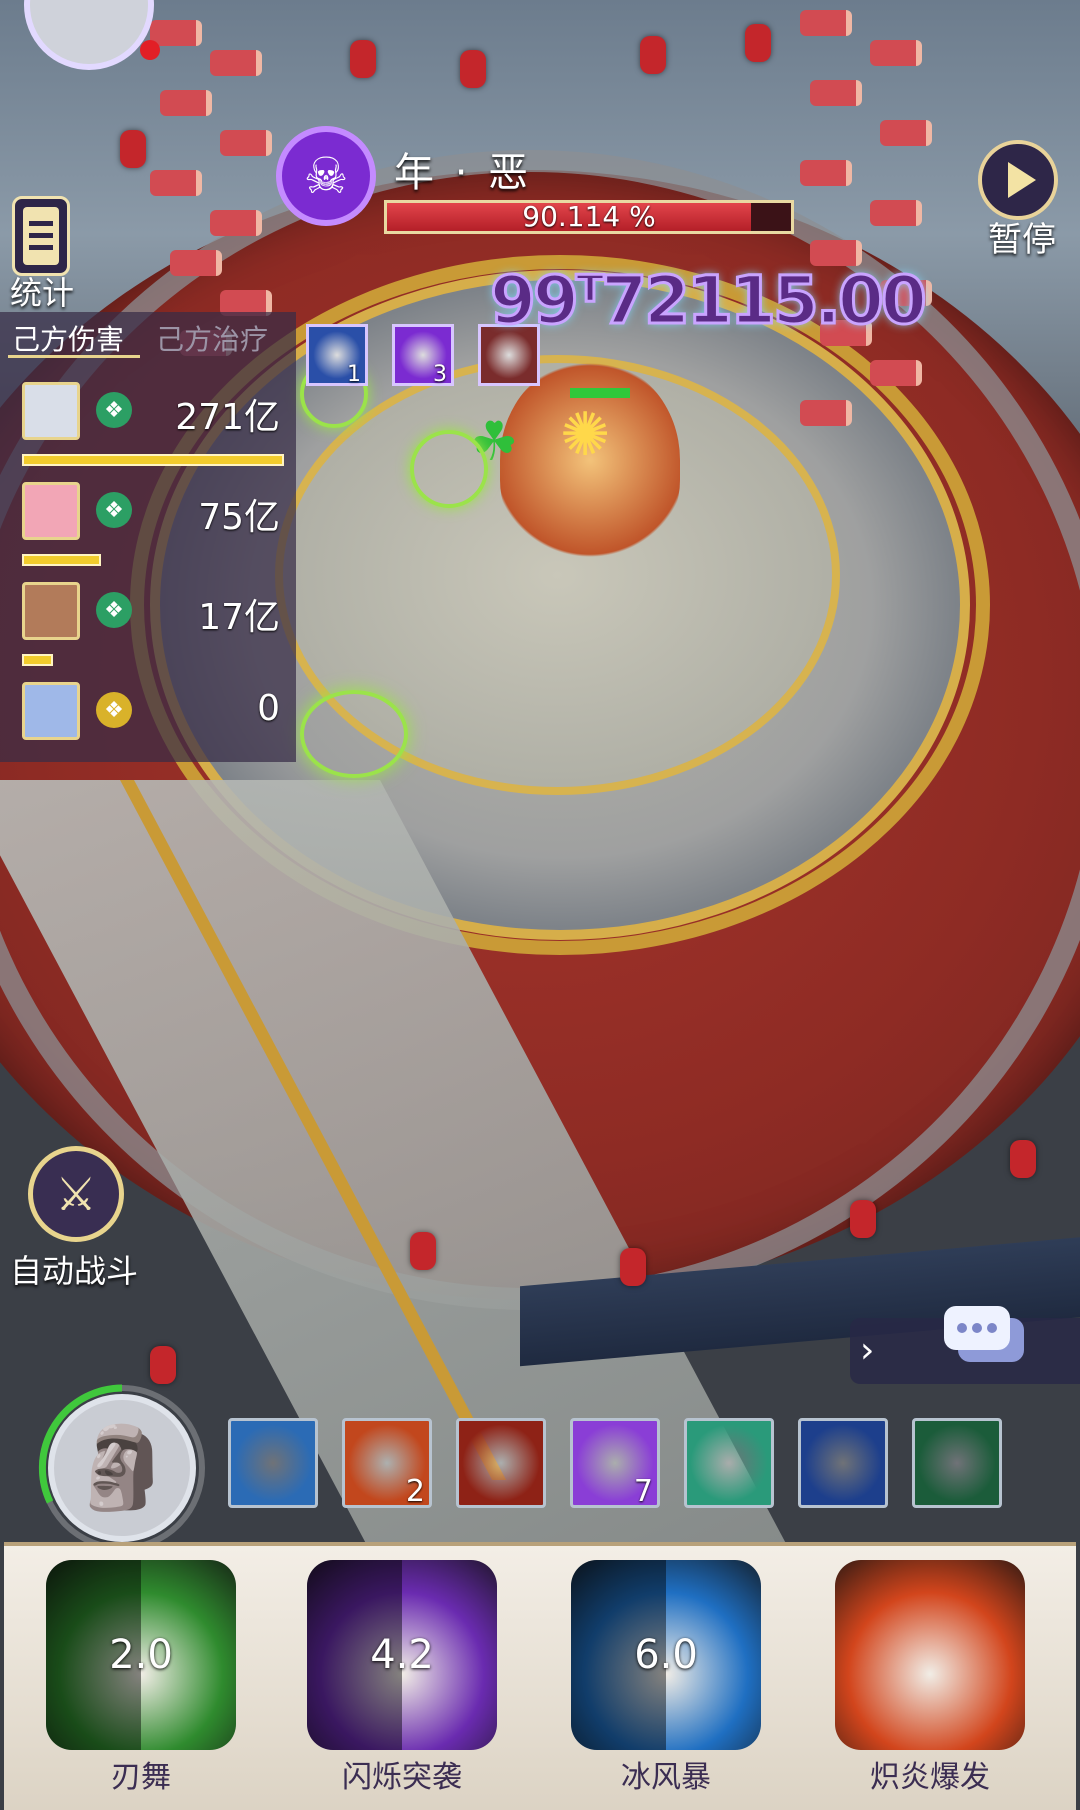  I want to click on dark-lotus-icon: 3, so click(423, 355).